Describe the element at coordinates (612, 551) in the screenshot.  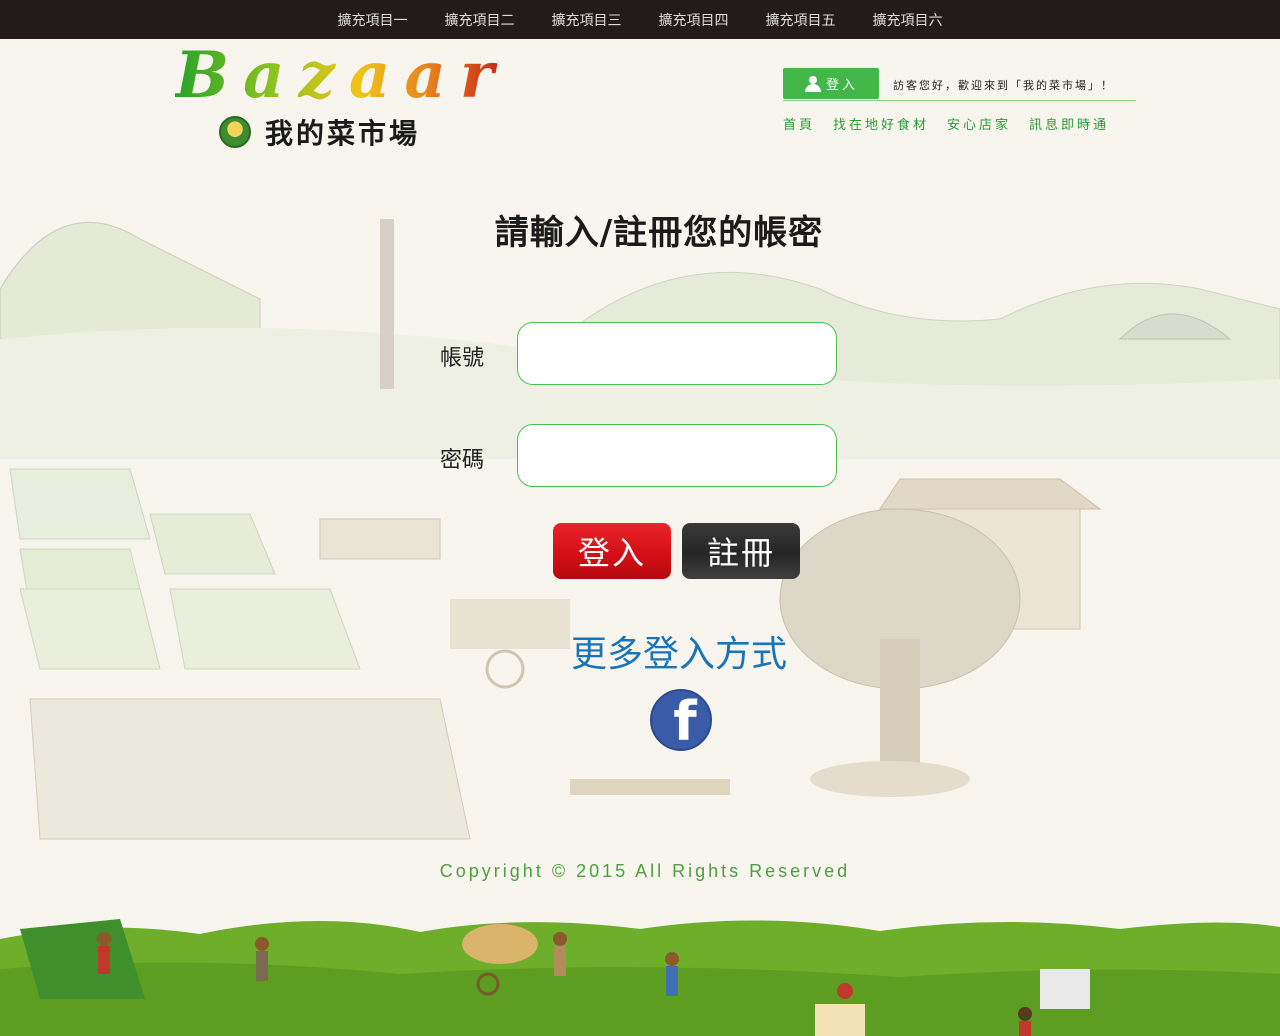
I see `login-button: 登入` at that location.